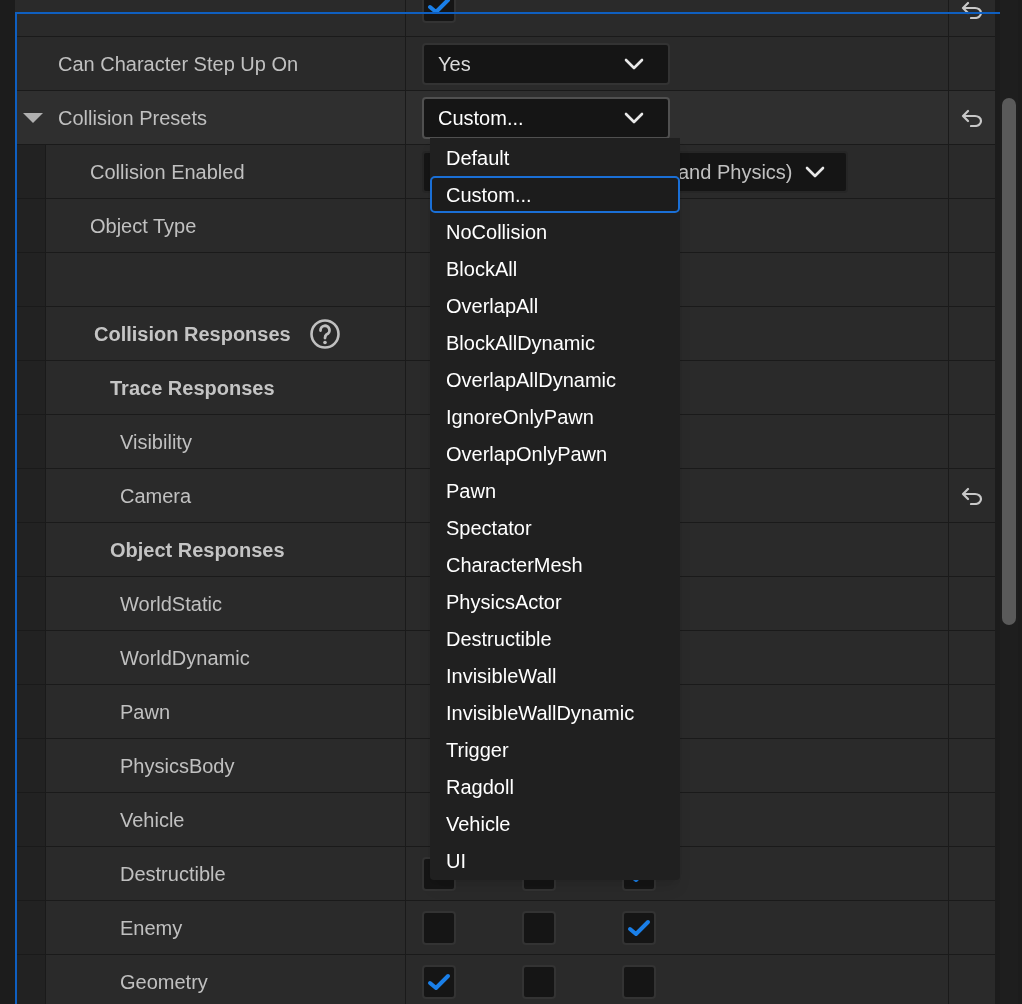 This screenshot has width=1022, height=1004. What do you see at coordinates (167, 172) in the screenshot?
I see `property-label: Collision Enabled` at bounding box center [167, 172].